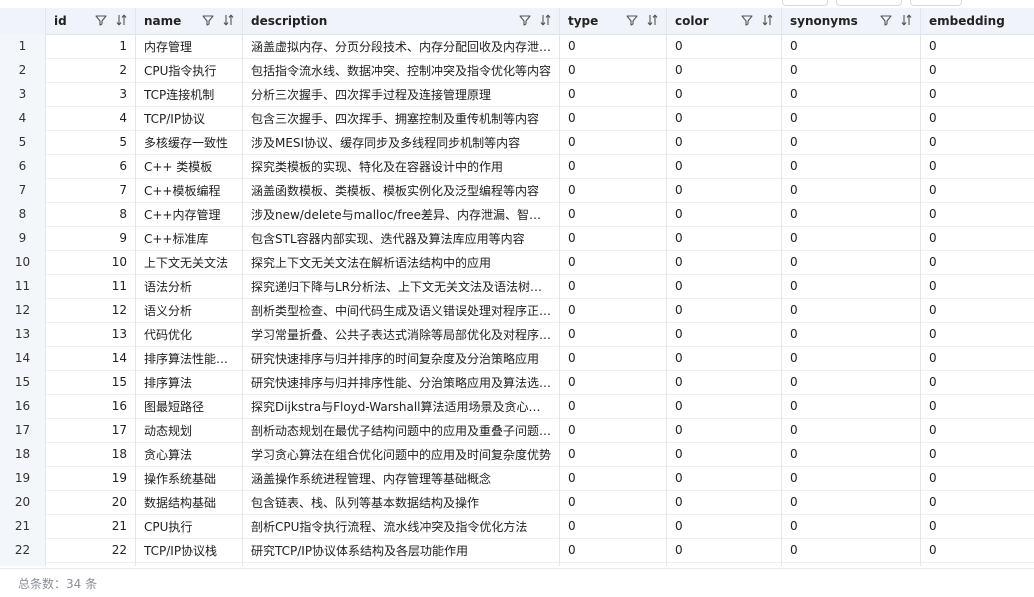  Describe the element at coordinates (517, 526) in the screenshot. I see `table-row: 21 21 CPU执行 剖析CPU指令执行流程、流水线冲突及指令优化方法 0 0 0 0` at that location.